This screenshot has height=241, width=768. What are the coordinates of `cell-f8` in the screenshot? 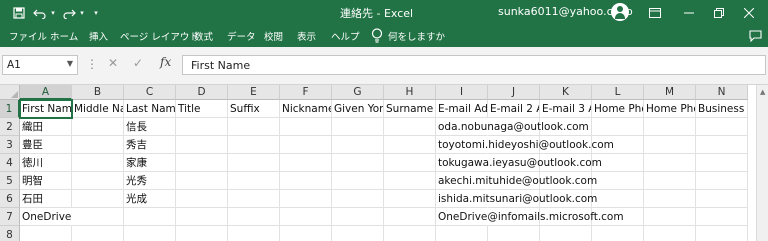 It's located at (306, 233).